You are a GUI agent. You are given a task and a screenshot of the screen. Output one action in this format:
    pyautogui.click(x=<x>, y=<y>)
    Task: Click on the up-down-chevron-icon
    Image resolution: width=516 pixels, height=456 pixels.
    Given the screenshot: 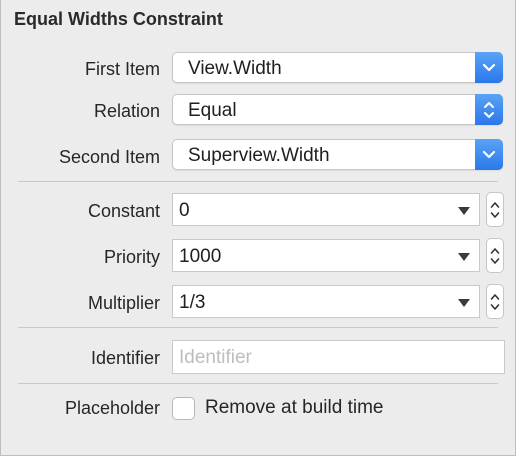 What is the action you would take?
    pyautogui.click(x=489, y=109)
    